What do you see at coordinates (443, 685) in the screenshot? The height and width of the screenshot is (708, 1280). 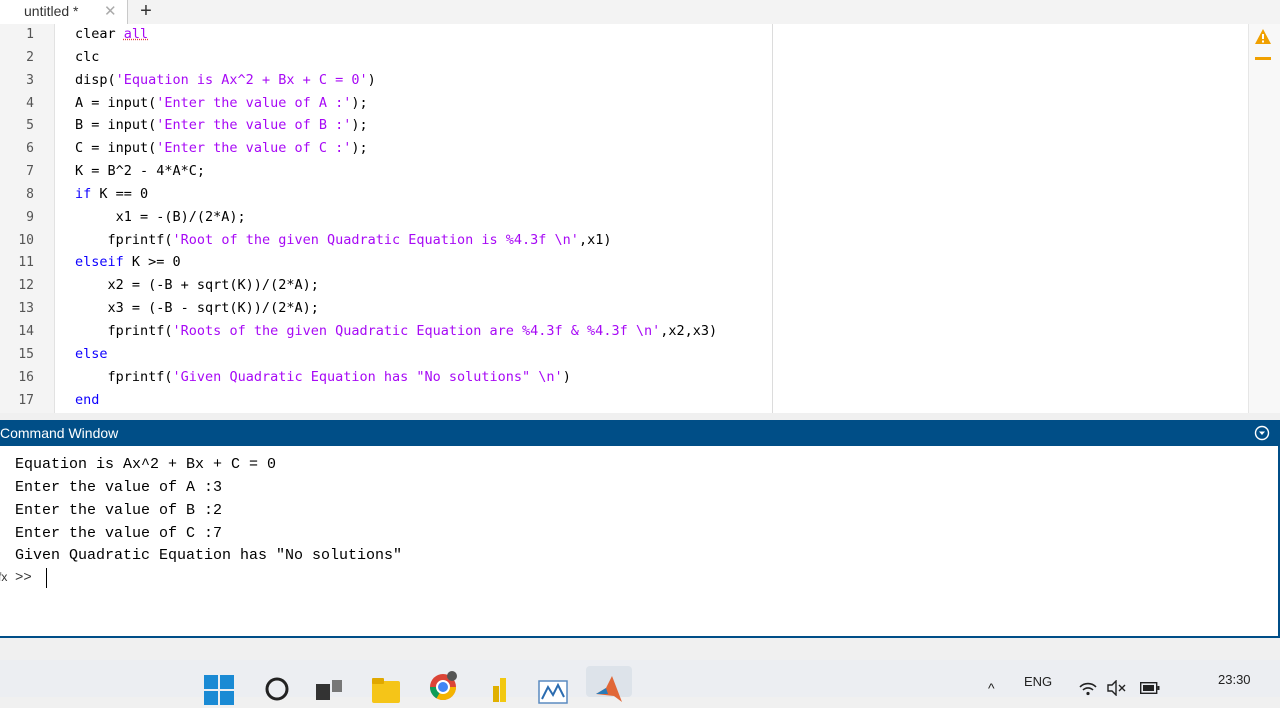 I see `chrome-icon` at bounding box center [443, 685].